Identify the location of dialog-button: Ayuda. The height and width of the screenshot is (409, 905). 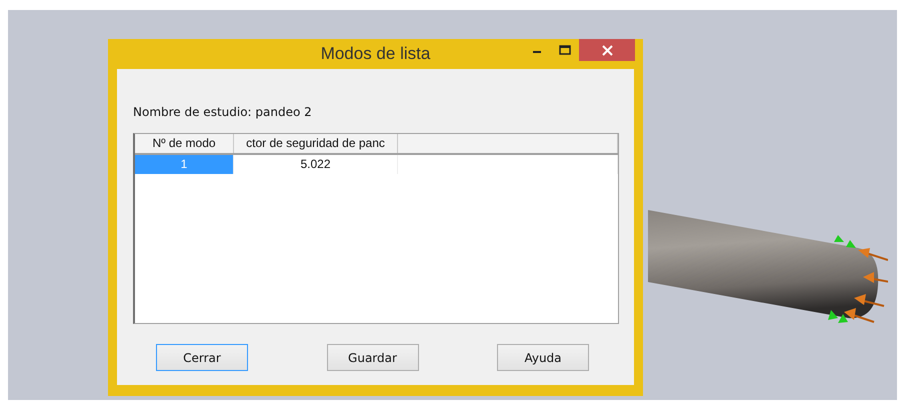
(543, 357).